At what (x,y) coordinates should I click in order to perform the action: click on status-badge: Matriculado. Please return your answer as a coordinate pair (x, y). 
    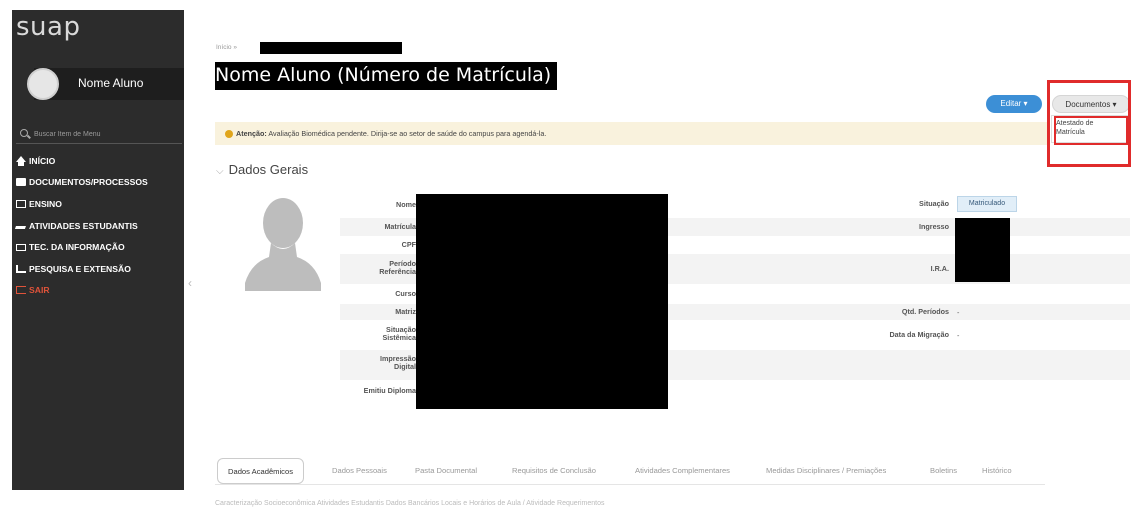
    Looking at the image, I should click on (987, 204).